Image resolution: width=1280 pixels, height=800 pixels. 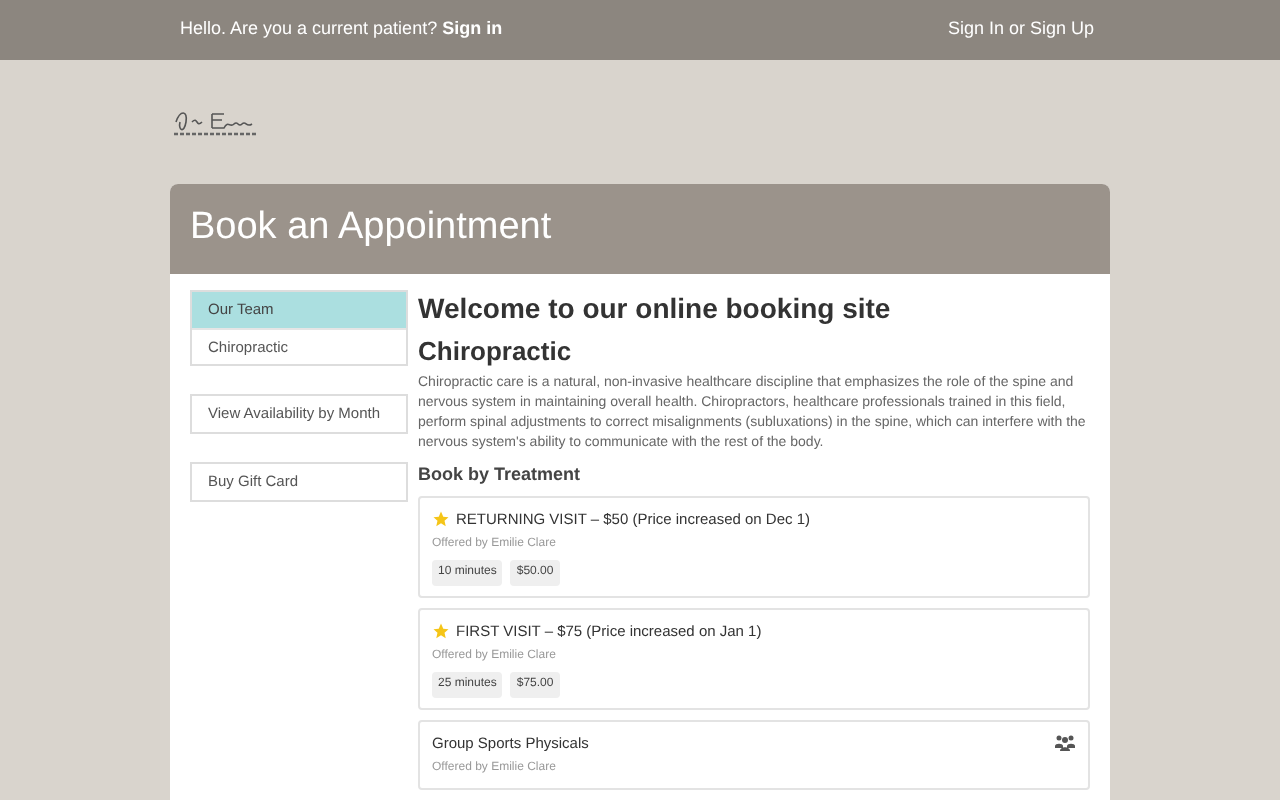 What do you see at coordinates (655, 308) in the screenshot?
I see `welcome-heading: Welcome to our online booking site` at bounding box center [655, 308].